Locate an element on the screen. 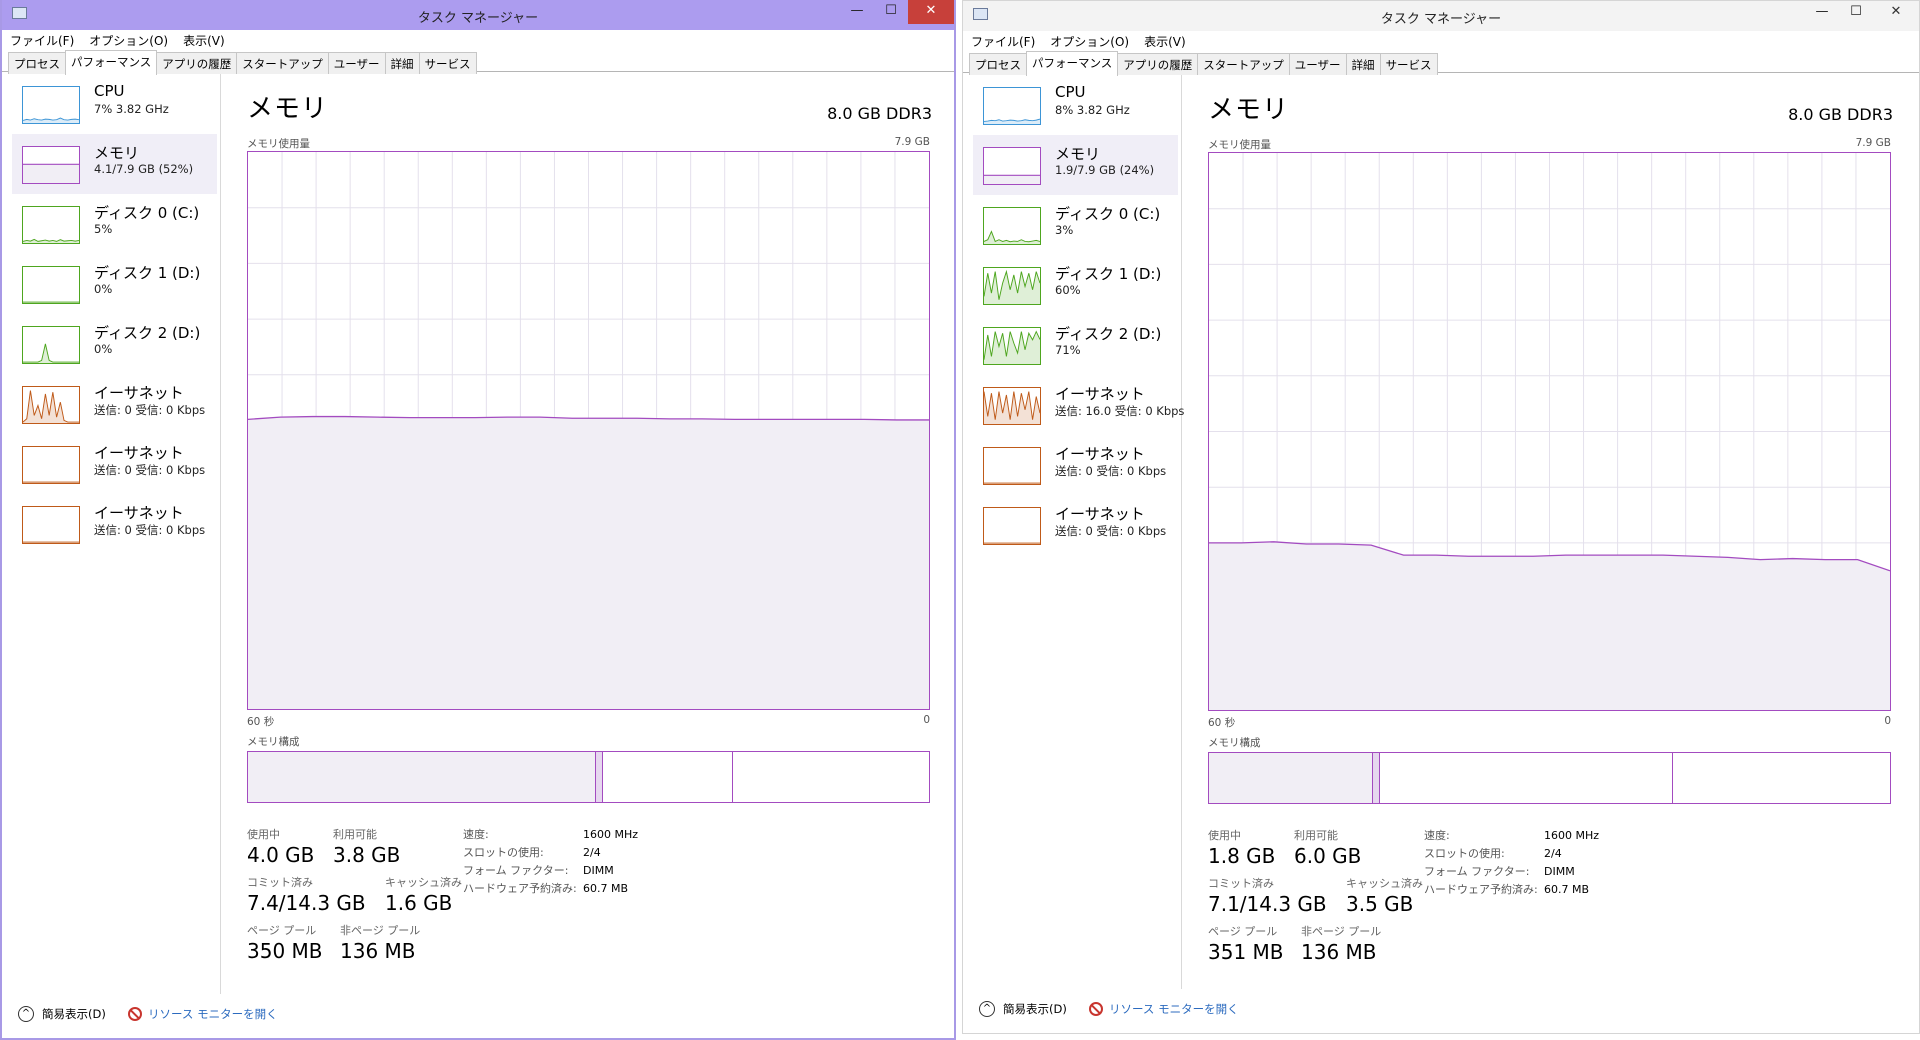 Image resolution: width=1920 pixels, height=1040 pixels. composition-modified is located at coordinates (599, 777).